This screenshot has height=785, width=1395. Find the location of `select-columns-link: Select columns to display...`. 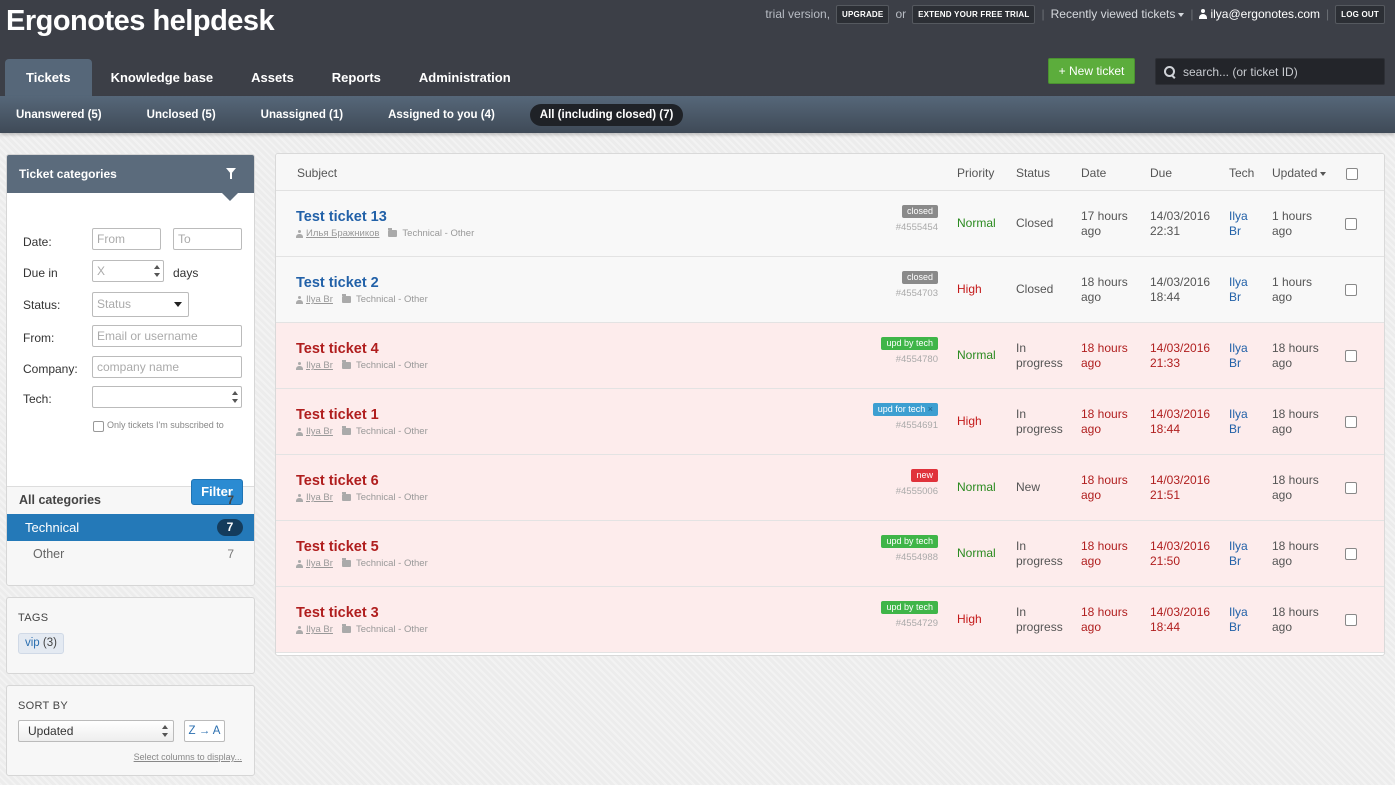

select-columns-link: Select columns to display... is located at coordinates (188, 757).